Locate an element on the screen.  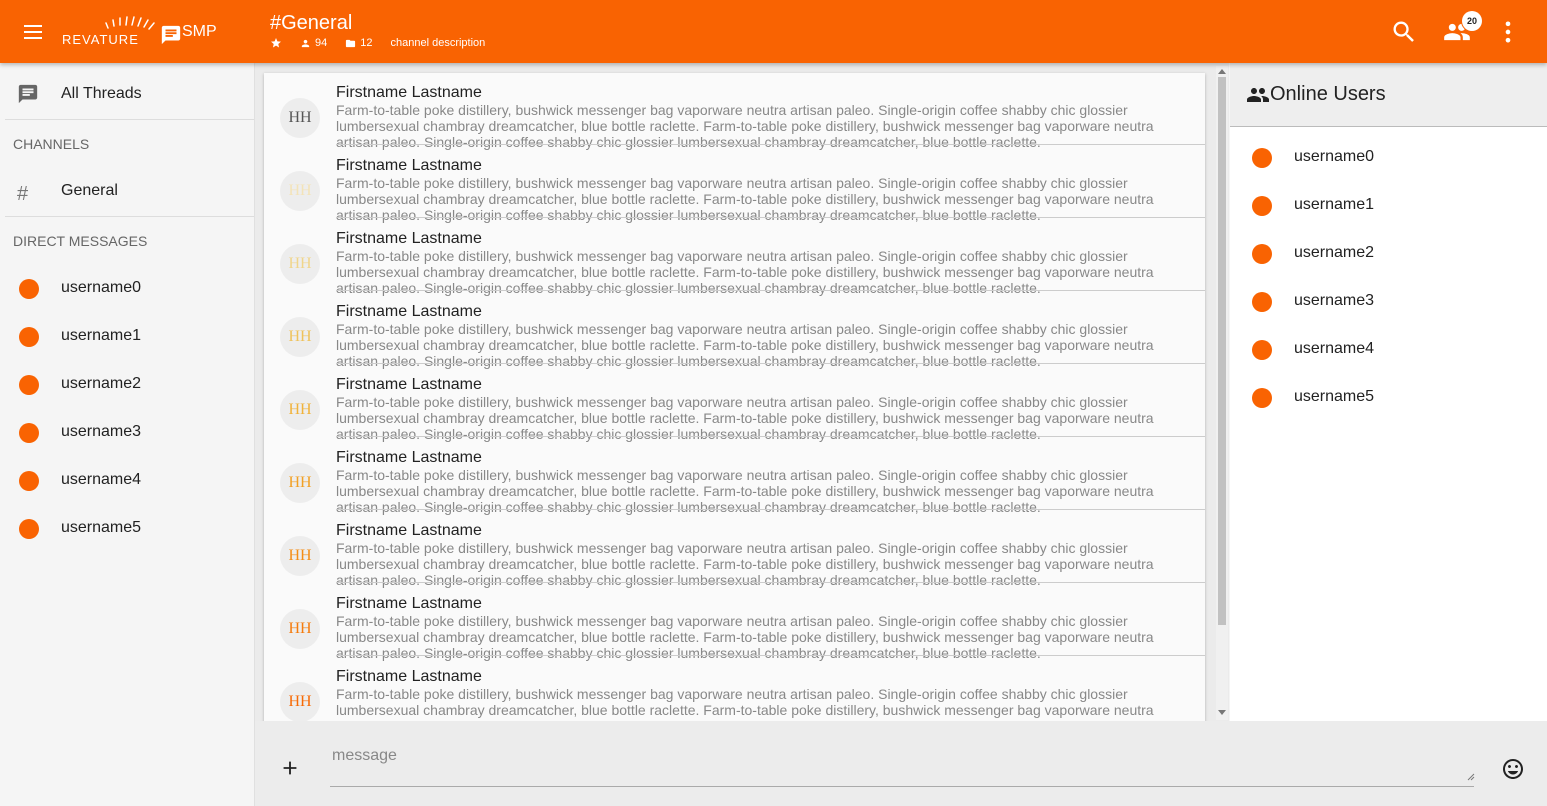
online-user-username0: username0 is located at coordinates (1388, 158).